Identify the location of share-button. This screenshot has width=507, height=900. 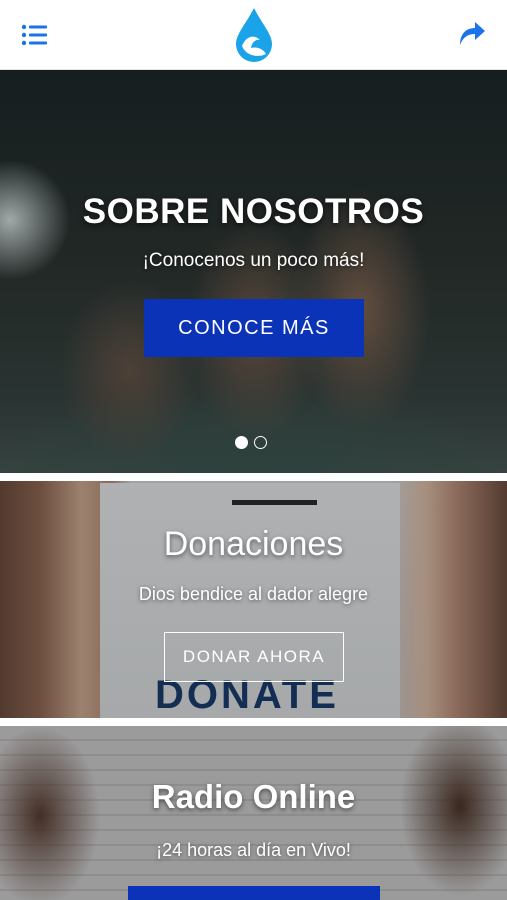
(472, 34).